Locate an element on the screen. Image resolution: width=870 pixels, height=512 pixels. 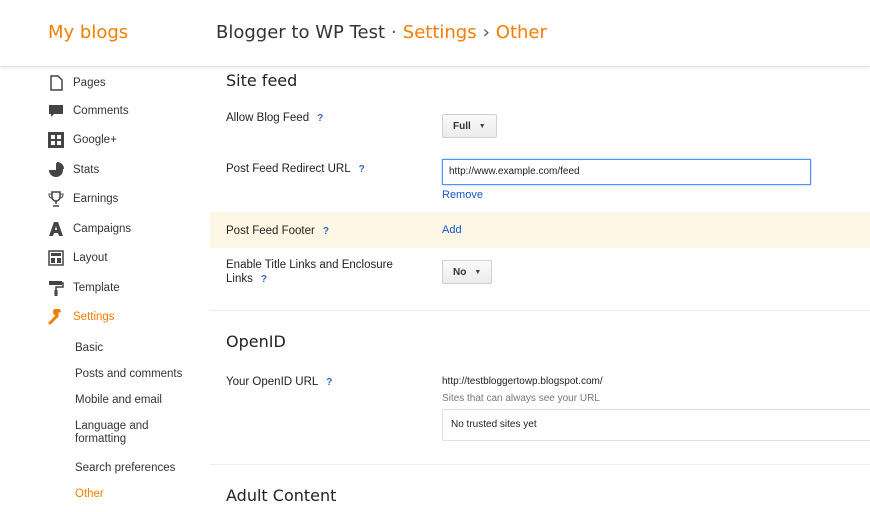
breadcrumb: Blogger to WP Test · Settings › Other is located at coordinates (381, 32).